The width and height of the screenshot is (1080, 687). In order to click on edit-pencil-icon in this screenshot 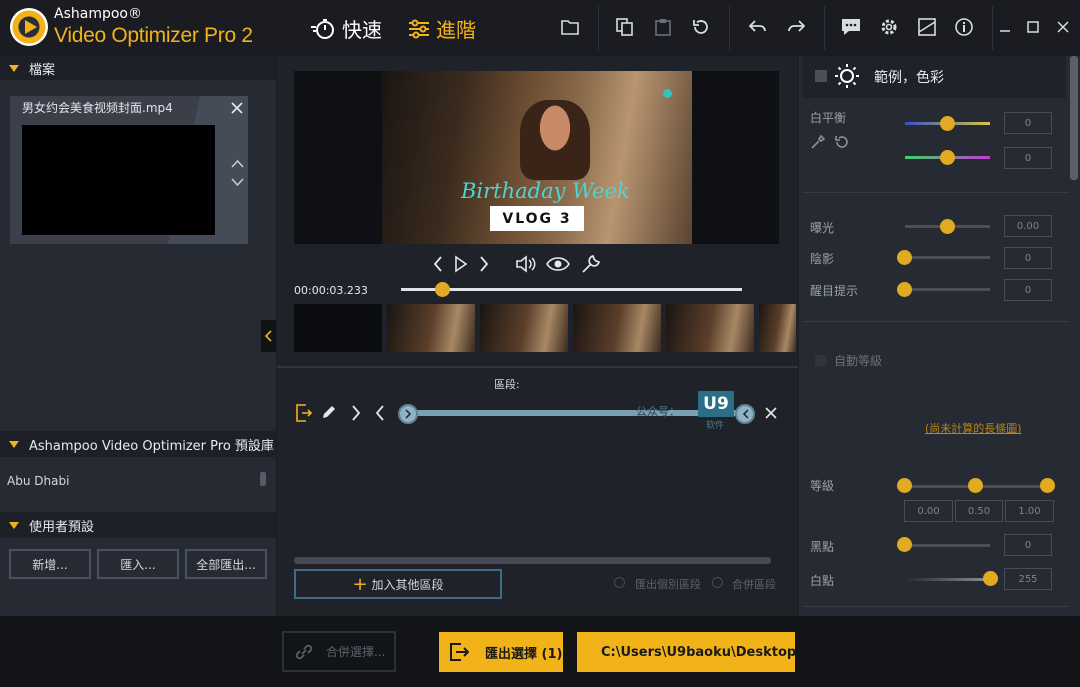, I will do `click(329, 413)`.